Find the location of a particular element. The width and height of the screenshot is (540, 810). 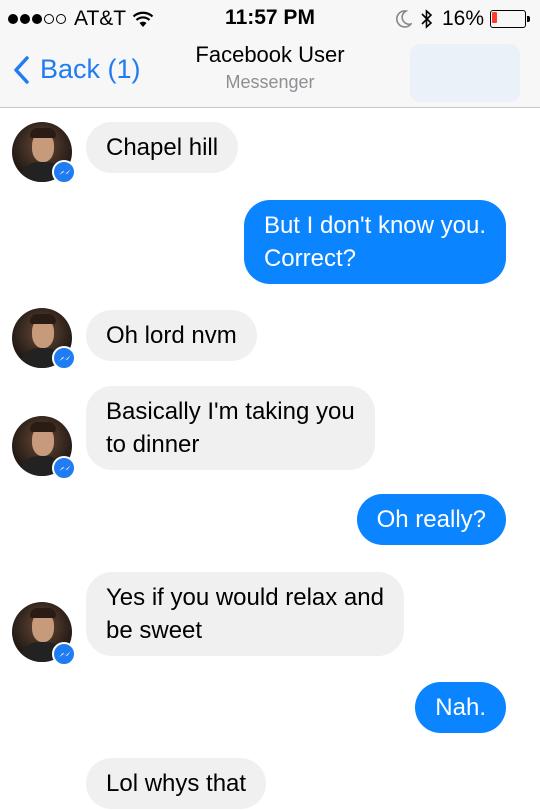

outgoing-message-bubble: Oh really? is located at coordinates (431, 519).